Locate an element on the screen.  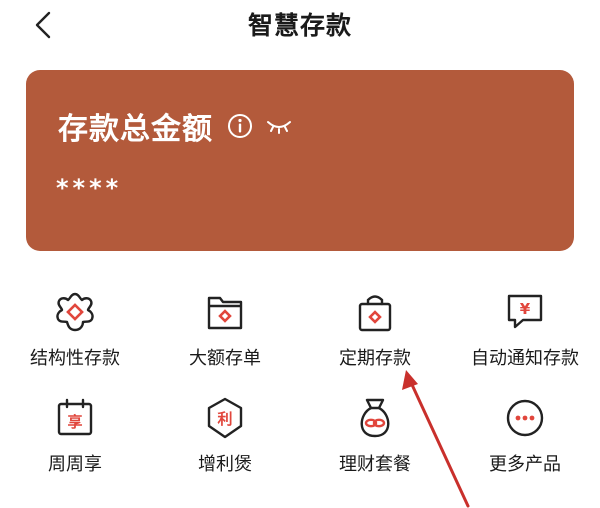
yen-message-icon: ¥ is located at coordinates (525, 311).